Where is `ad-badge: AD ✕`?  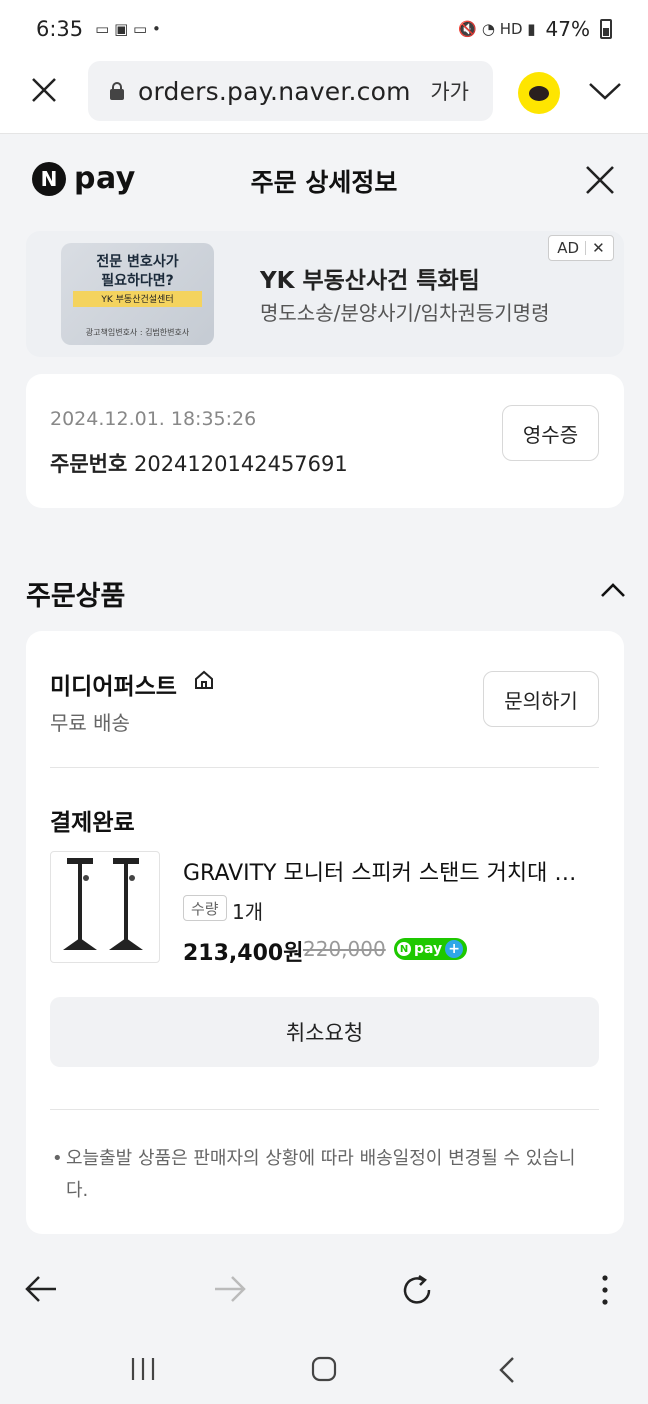
ad-badge: AD ✕ is located at coordinates (581, 248).